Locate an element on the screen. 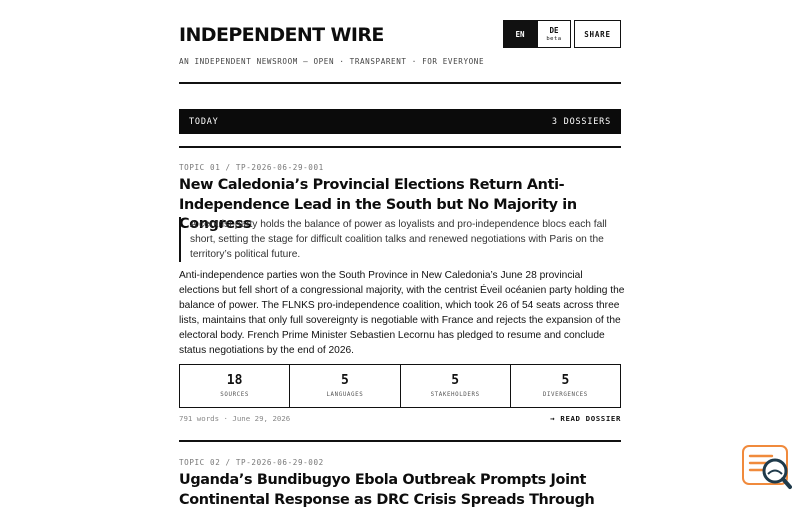 The image size is (800, 510). document-search-icon is located at coordinates (767, 468).